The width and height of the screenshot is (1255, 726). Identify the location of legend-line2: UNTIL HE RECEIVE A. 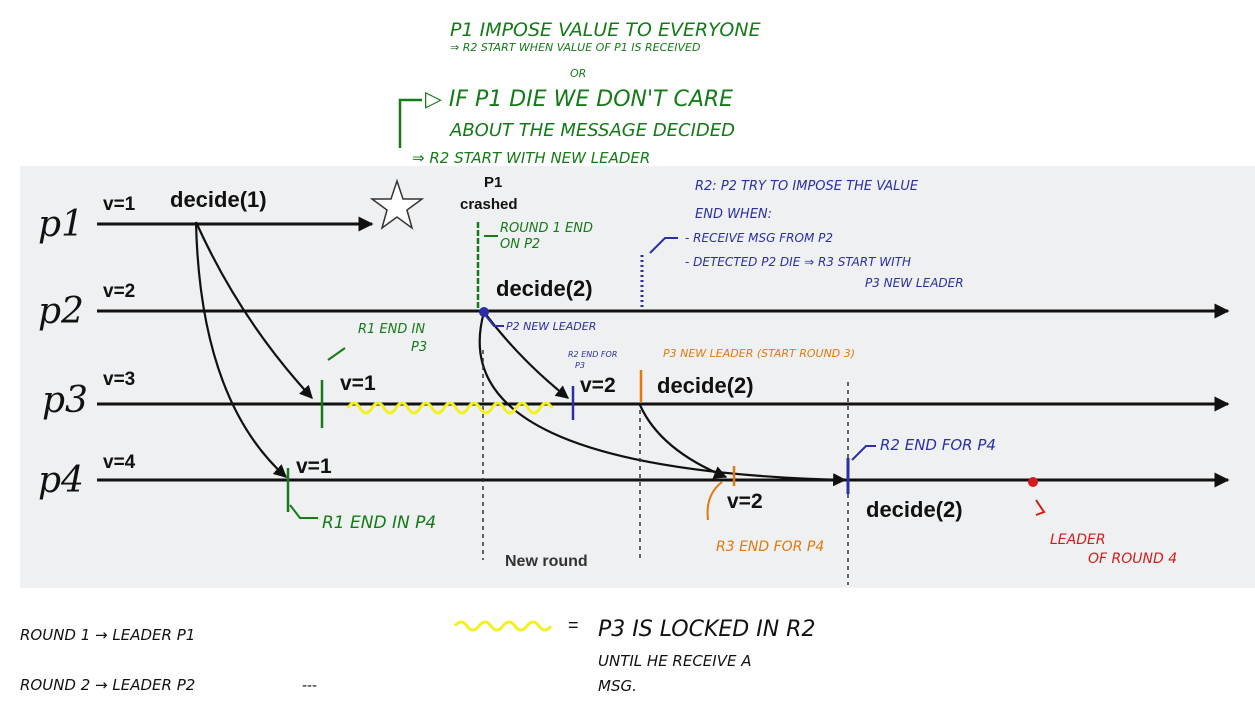
(674, 661).